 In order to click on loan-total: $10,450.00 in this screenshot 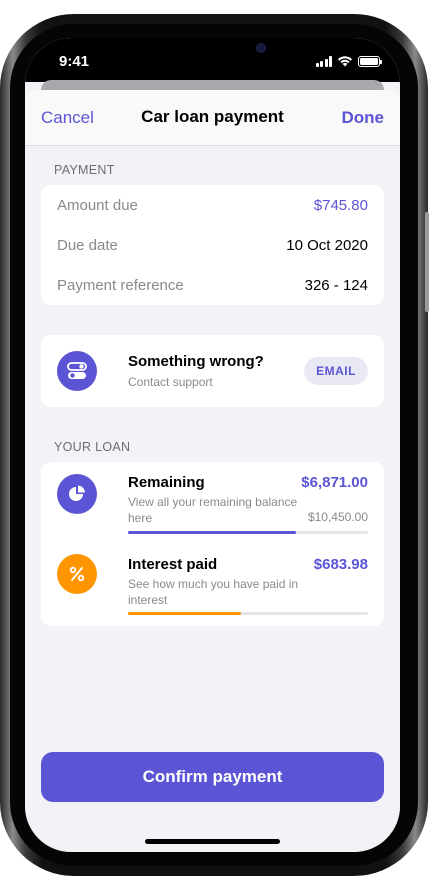, I will do `click(337, 517)`.